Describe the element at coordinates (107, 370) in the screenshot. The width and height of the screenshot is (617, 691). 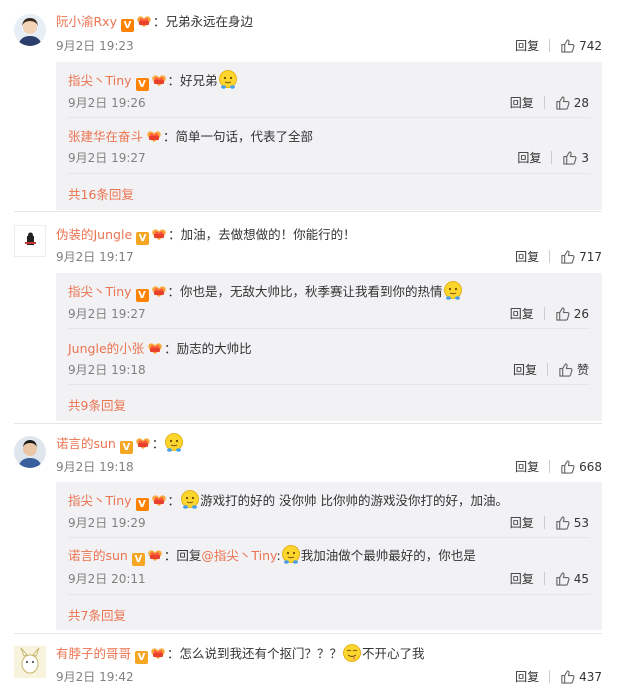
I see `reply-time: 9月2日 19:18` at that location.